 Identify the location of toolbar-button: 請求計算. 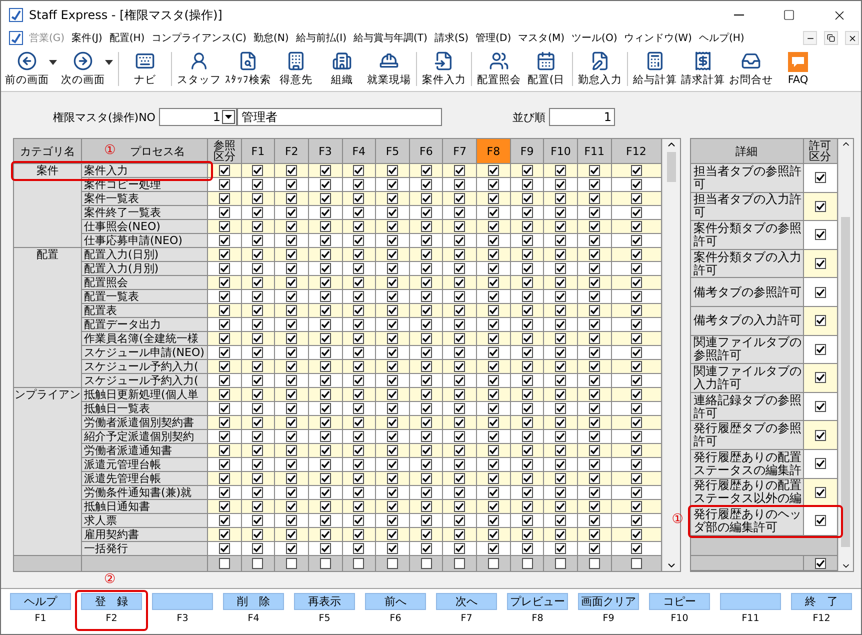
(703, 69).